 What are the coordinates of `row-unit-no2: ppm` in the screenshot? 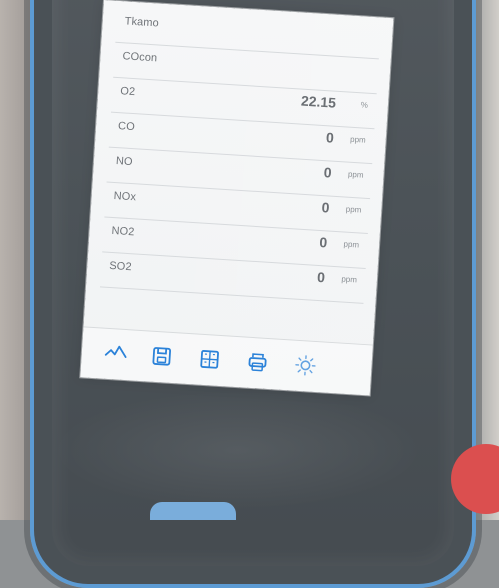 It's located at (351, 244).